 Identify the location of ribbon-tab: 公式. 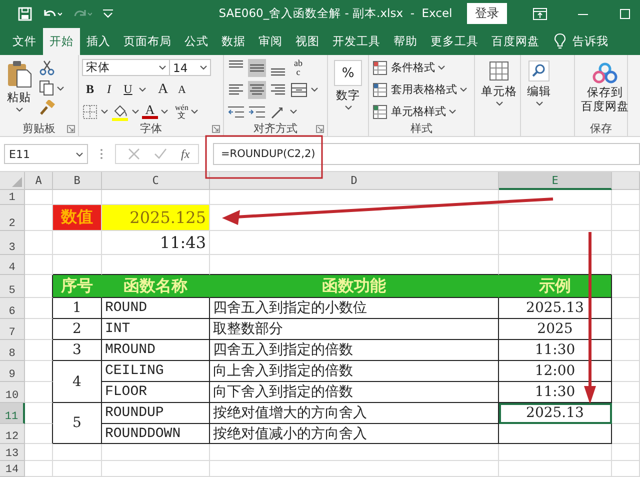
(196, 41).